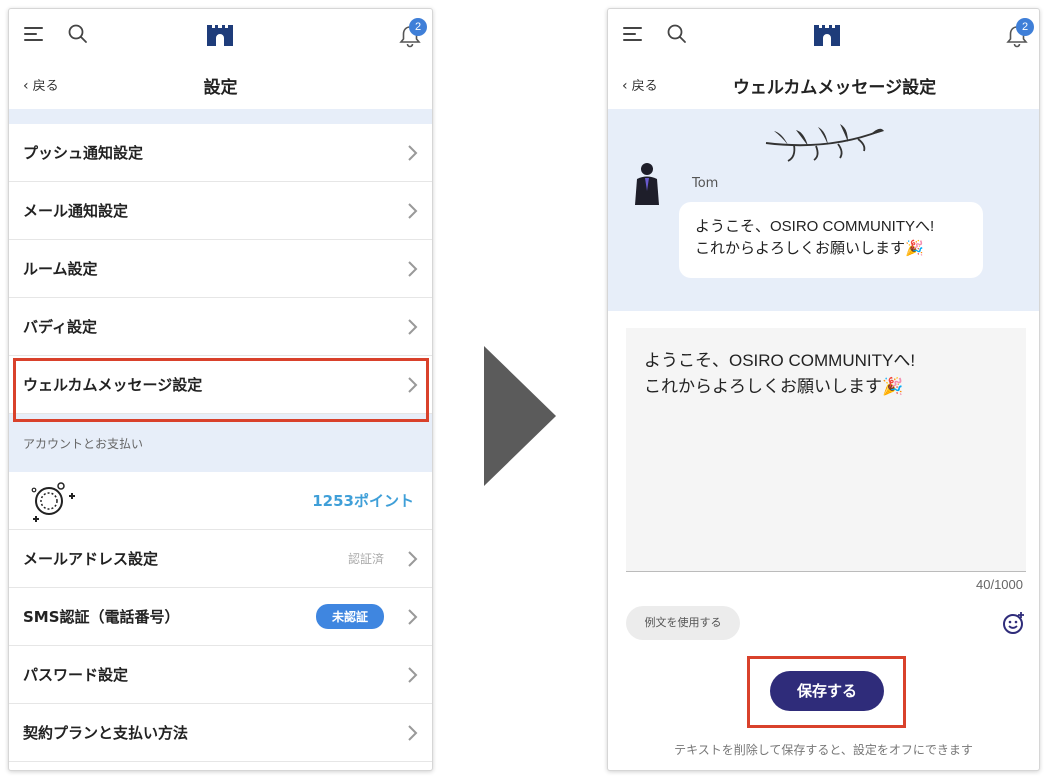 This screenshot has width=1054, height=783. Describe the element at coordinates (220, 733) in the screenshot. I see `settings-row-plan: 契約プランと支払い方法` at that location.